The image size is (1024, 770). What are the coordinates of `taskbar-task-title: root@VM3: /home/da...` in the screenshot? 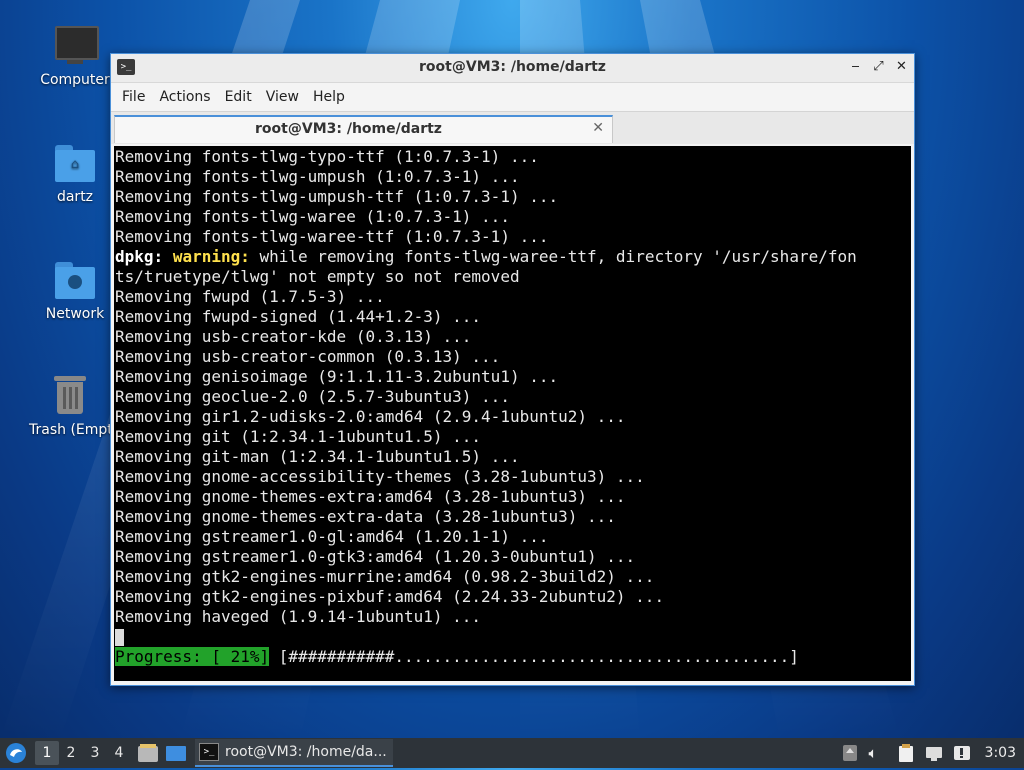 It's located at (306, 752).